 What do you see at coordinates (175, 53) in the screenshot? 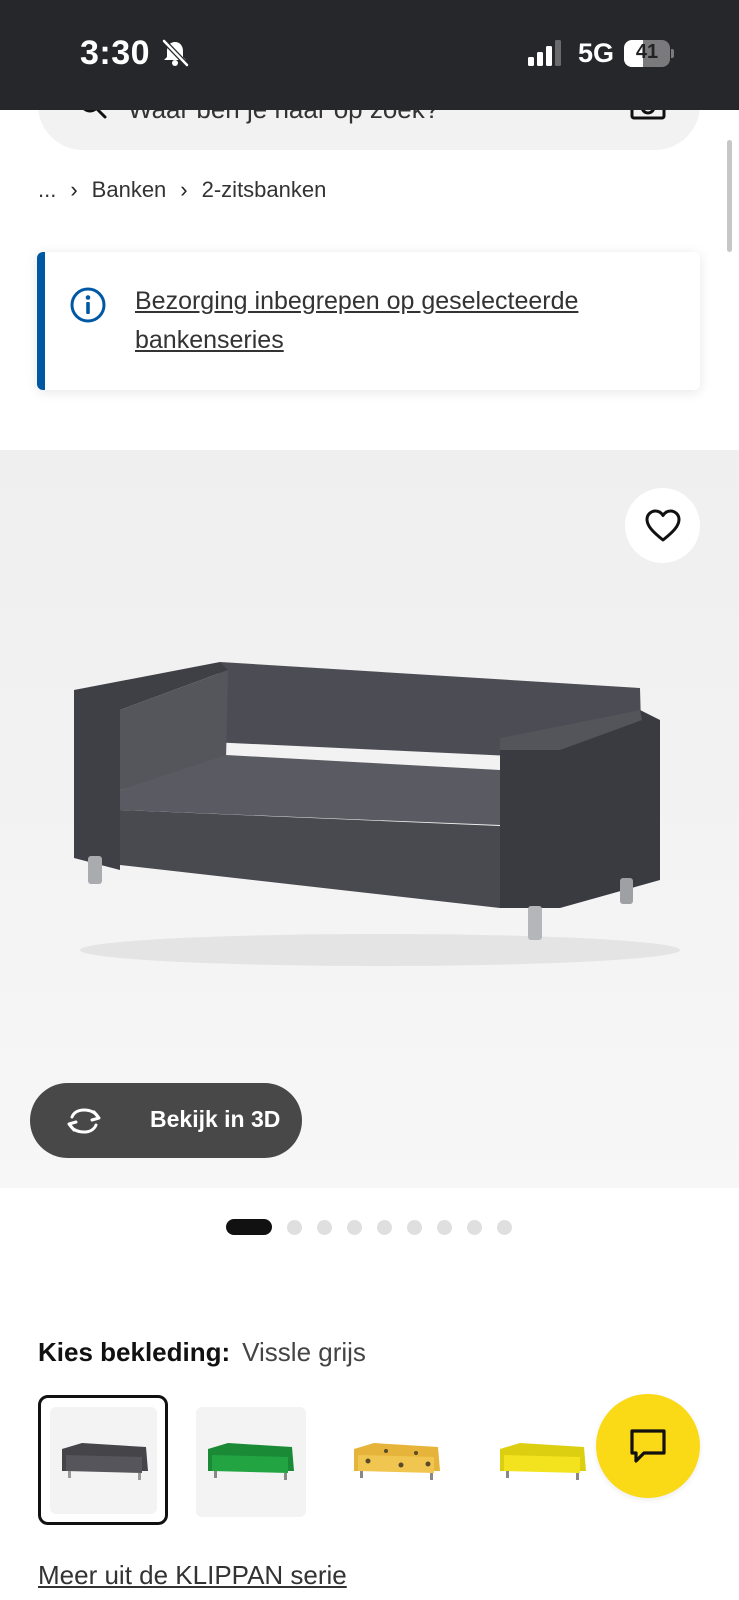
I see `bell-slash-icon` at bounding box center [175, 53].